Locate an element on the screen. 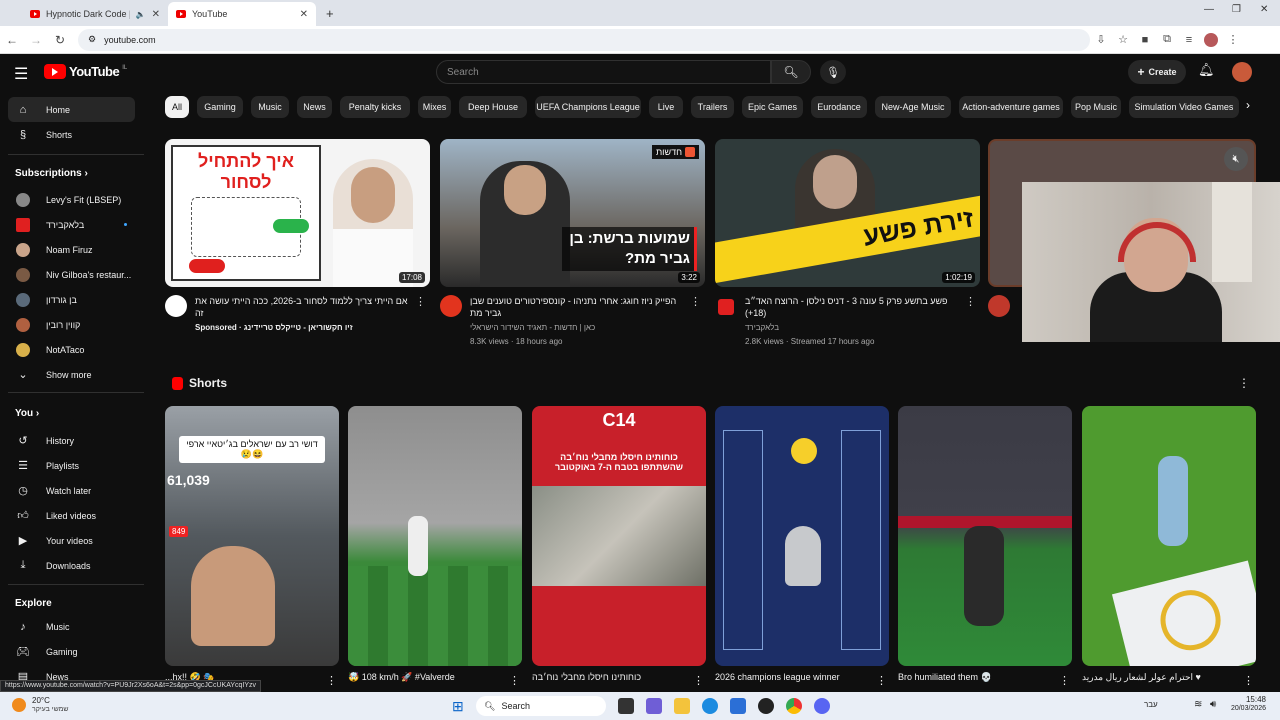 The height and width of the screenshot is (720, 1280). store-icon is located at coordinates (738, 706).